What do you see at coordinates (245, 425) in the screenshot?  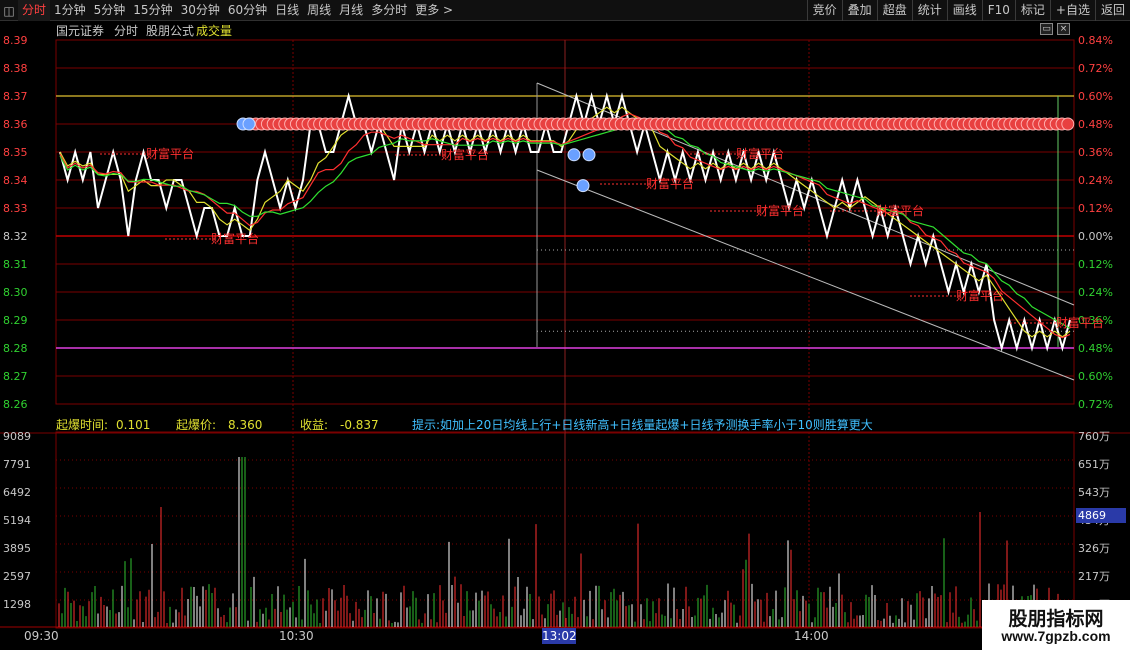 I see `burst-price-value: 8.360` at bounding box center [245, 425].